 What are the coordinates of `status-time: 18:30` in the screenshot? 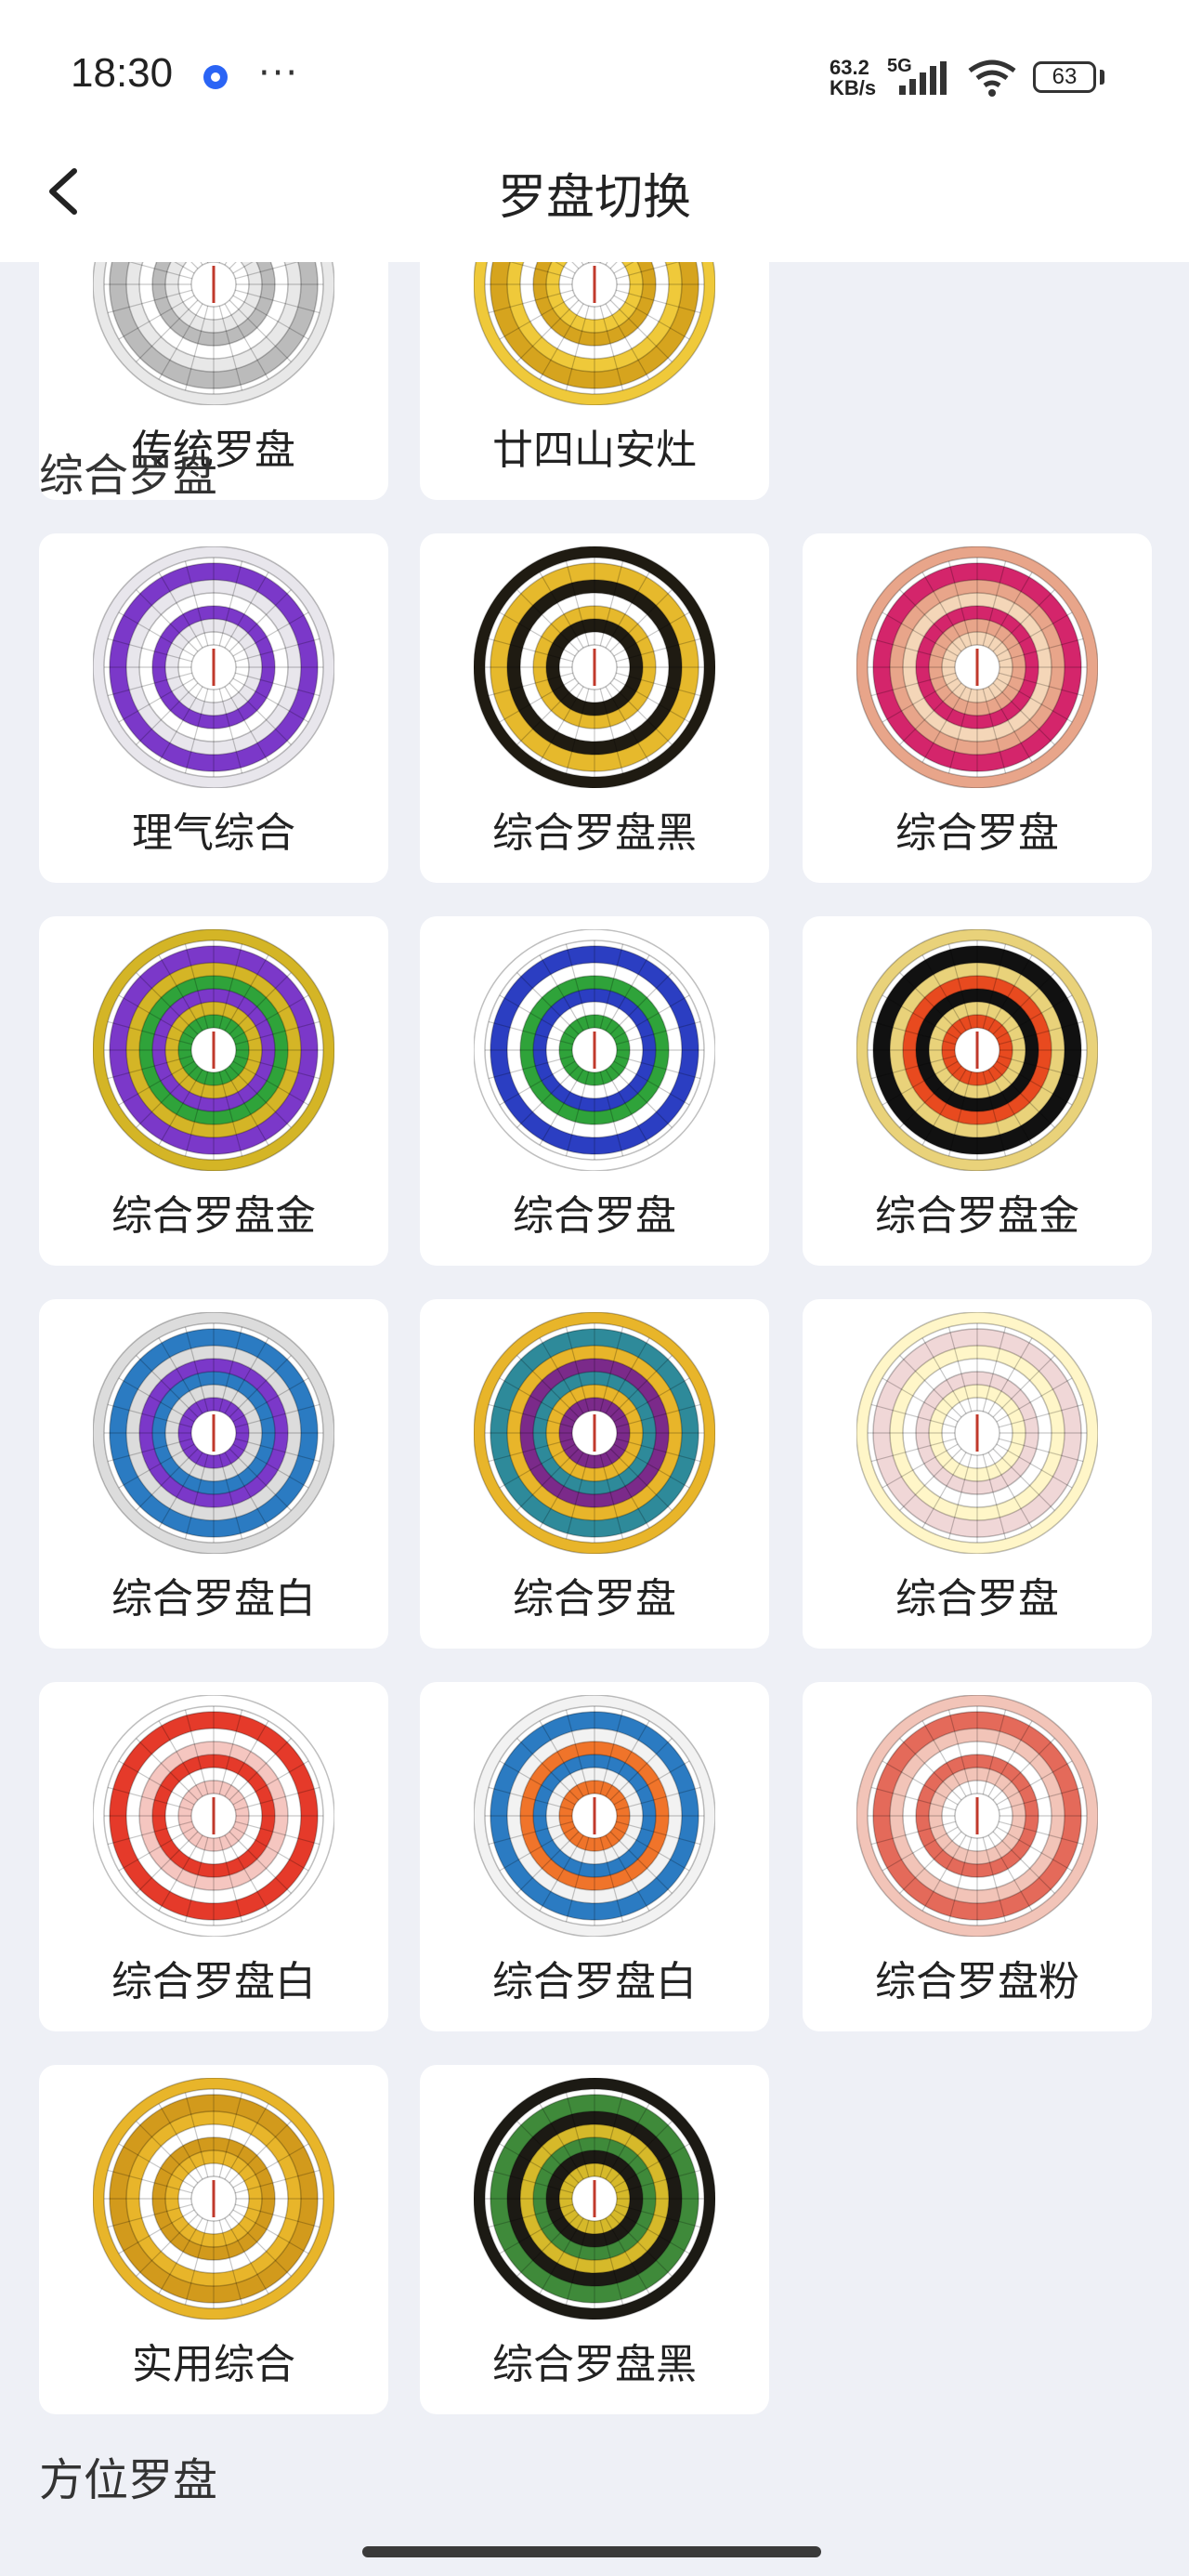 It's located at (122, 73).